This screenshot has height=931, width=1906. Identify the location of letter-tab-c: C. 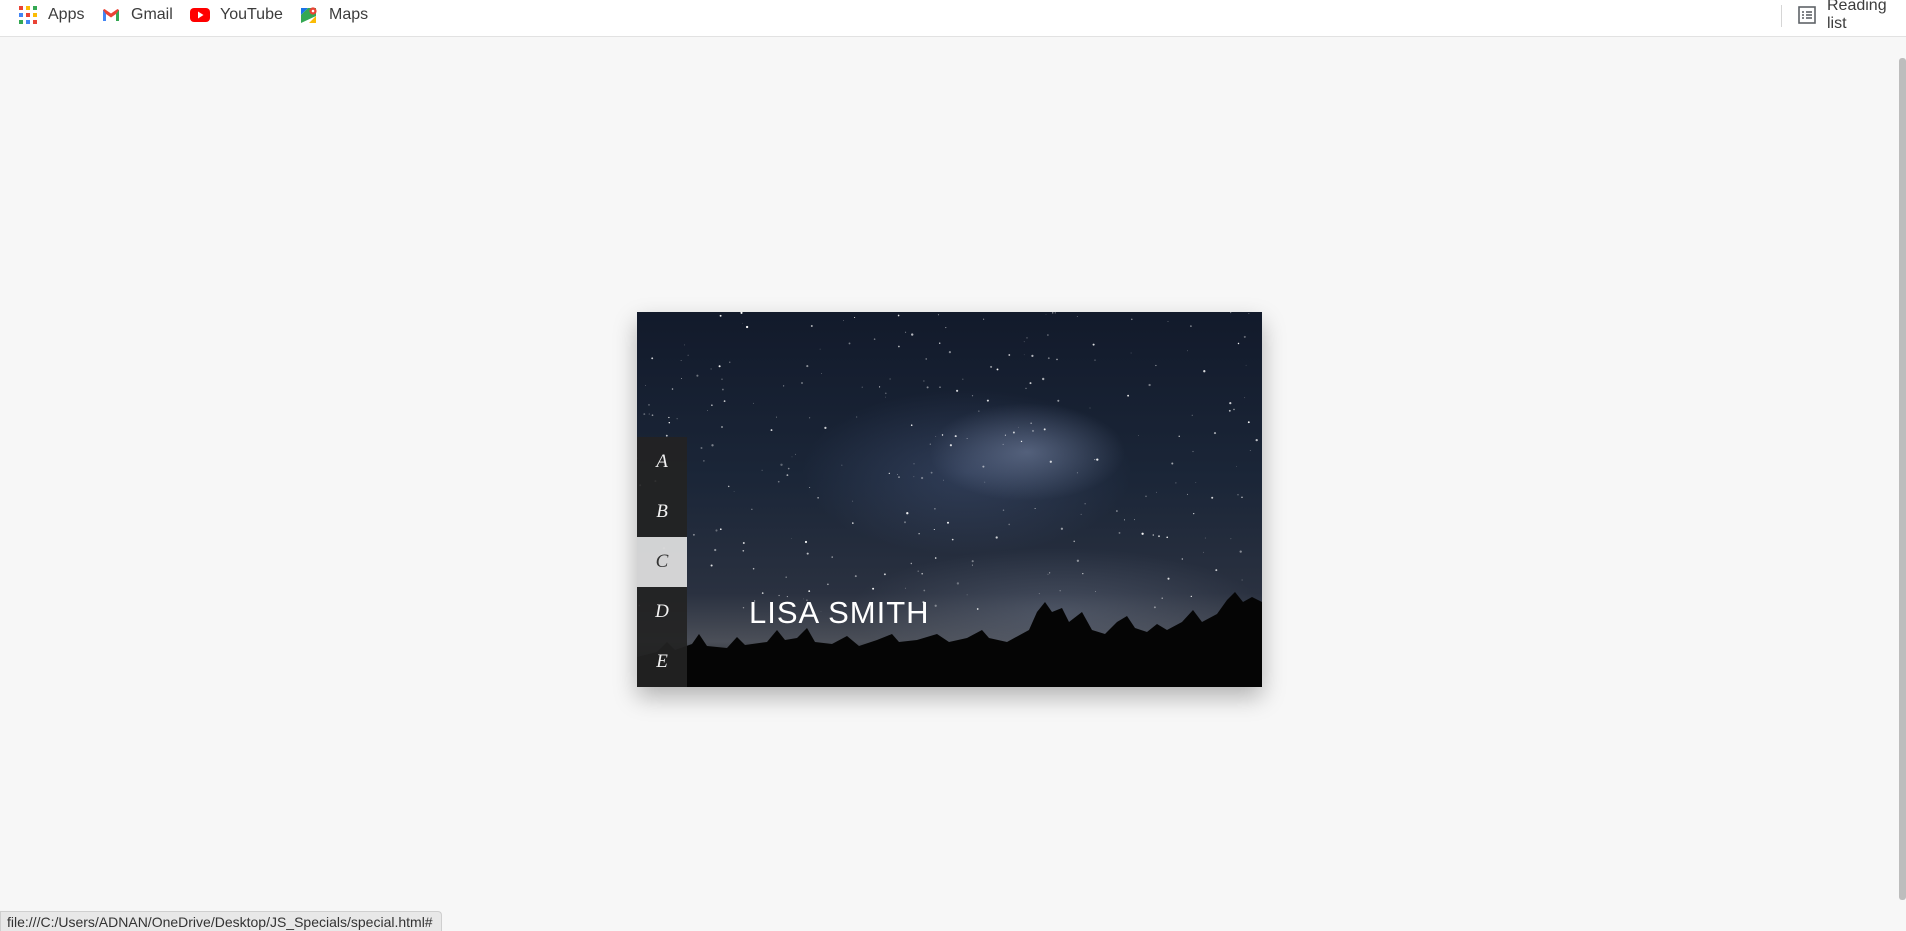
(662, 562).